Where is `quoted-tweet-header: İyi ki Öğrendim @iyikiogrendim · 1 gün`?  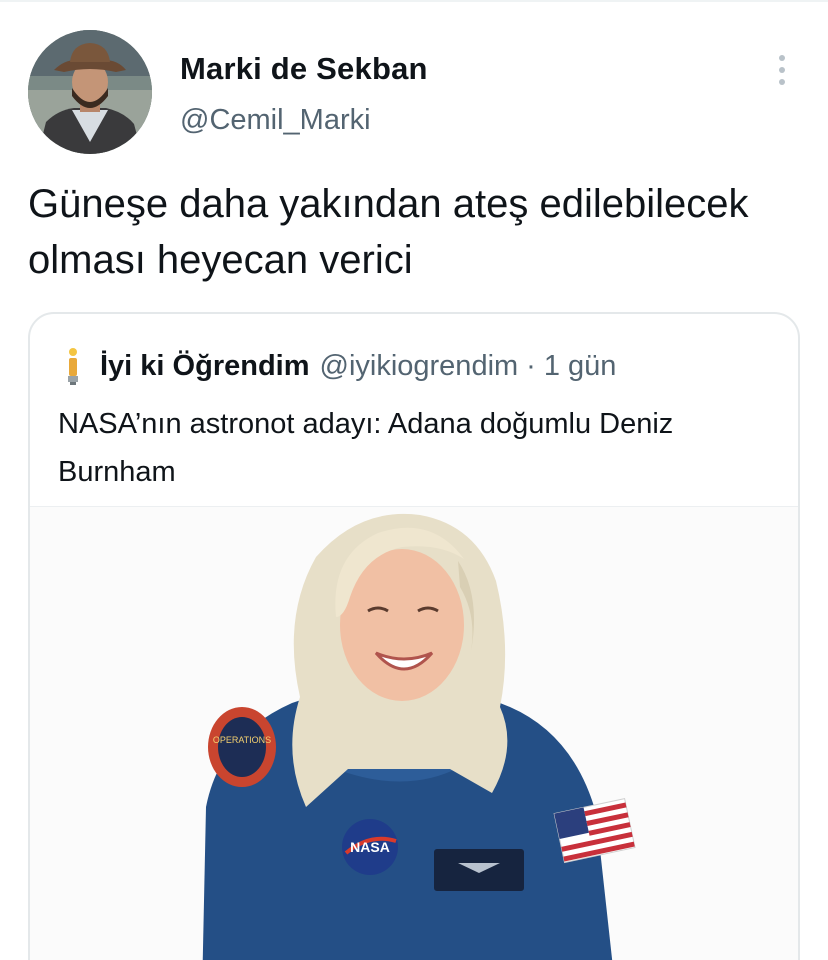 quoted-tweet-header: İyi ki Öğrendim @iyikiogrendim · 1 gün is located at coordinates (338, 366).